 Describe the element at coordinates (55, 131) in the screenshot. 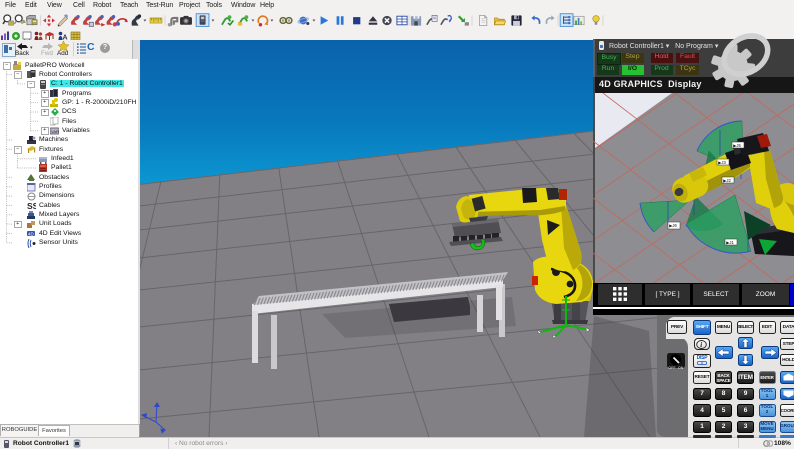

I see `svg-text: VAR` at that location.